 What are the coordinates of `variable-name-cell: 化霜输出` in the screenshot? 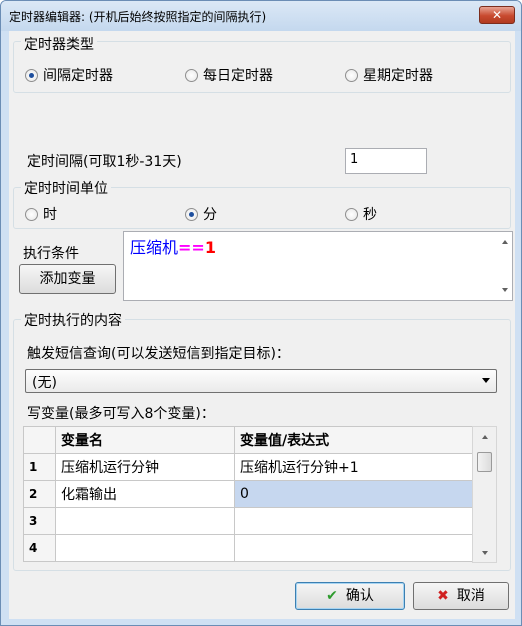 It's located at (145, 494).